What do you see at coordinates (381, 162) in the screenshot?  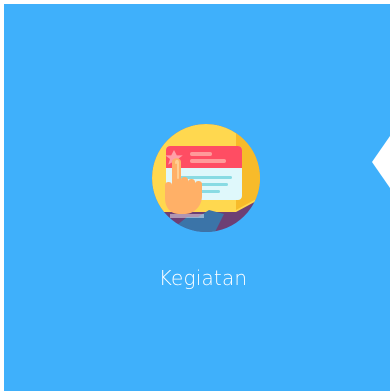 I see `chevron-left-arrow-icon` at bounding box center [381, 162].